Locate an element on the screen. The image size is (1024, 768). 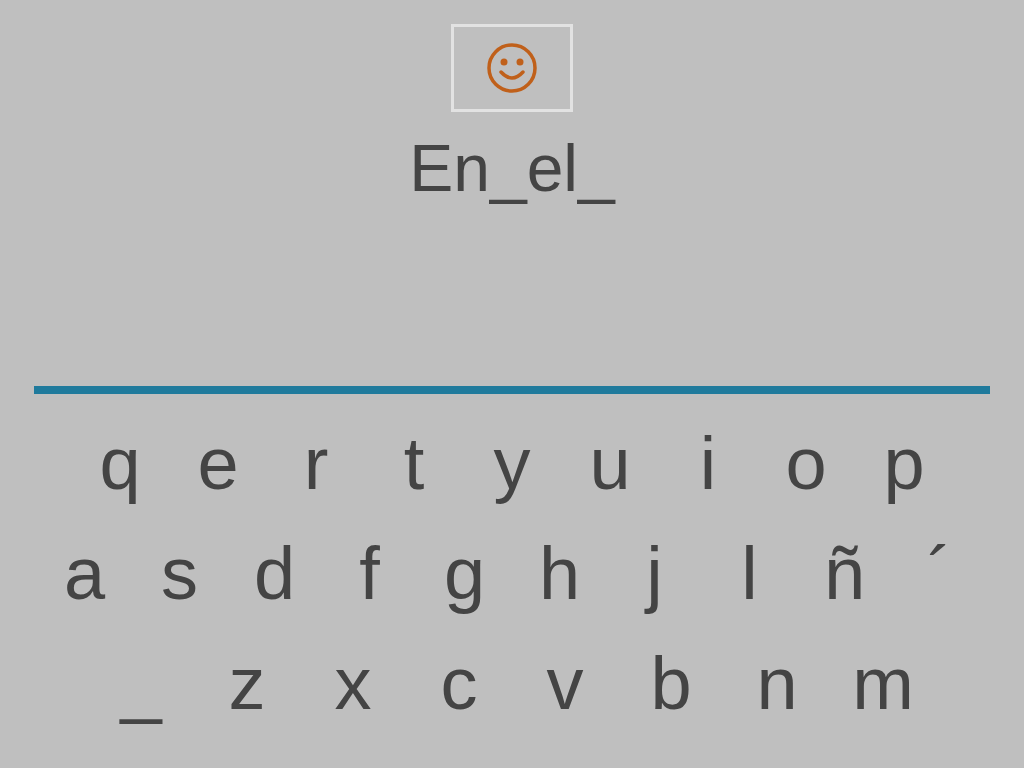
letter-key: x is located at coordinates (353, 683).